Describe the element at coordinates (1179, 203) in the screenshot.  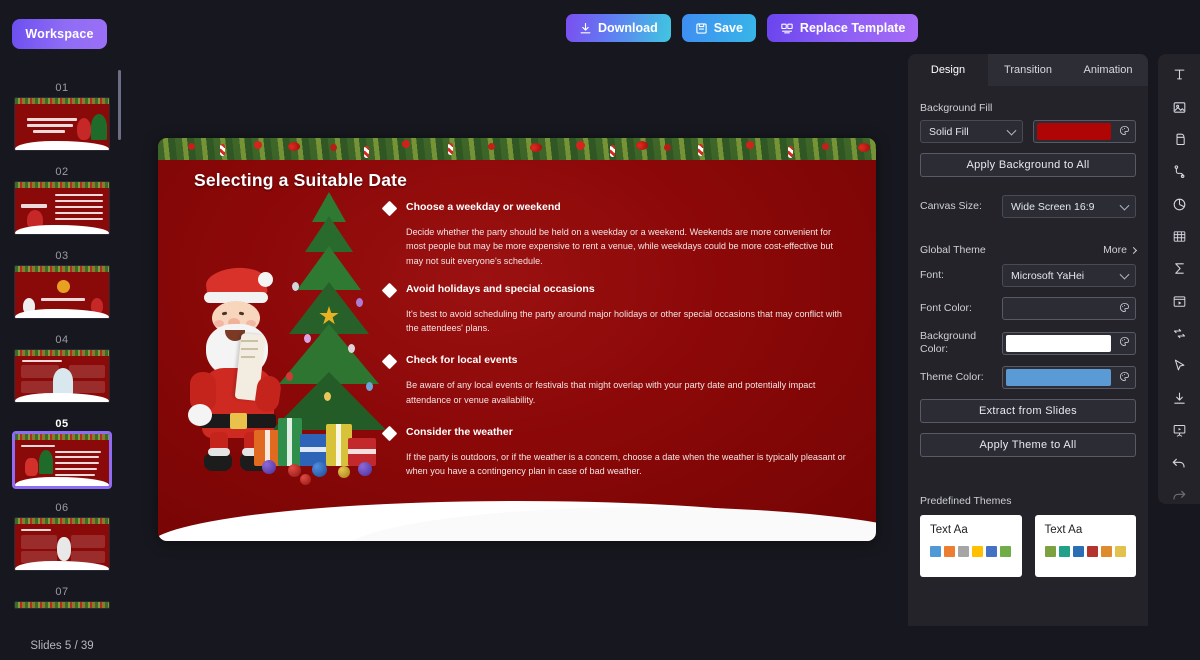
I see `chart-icon` at that location.